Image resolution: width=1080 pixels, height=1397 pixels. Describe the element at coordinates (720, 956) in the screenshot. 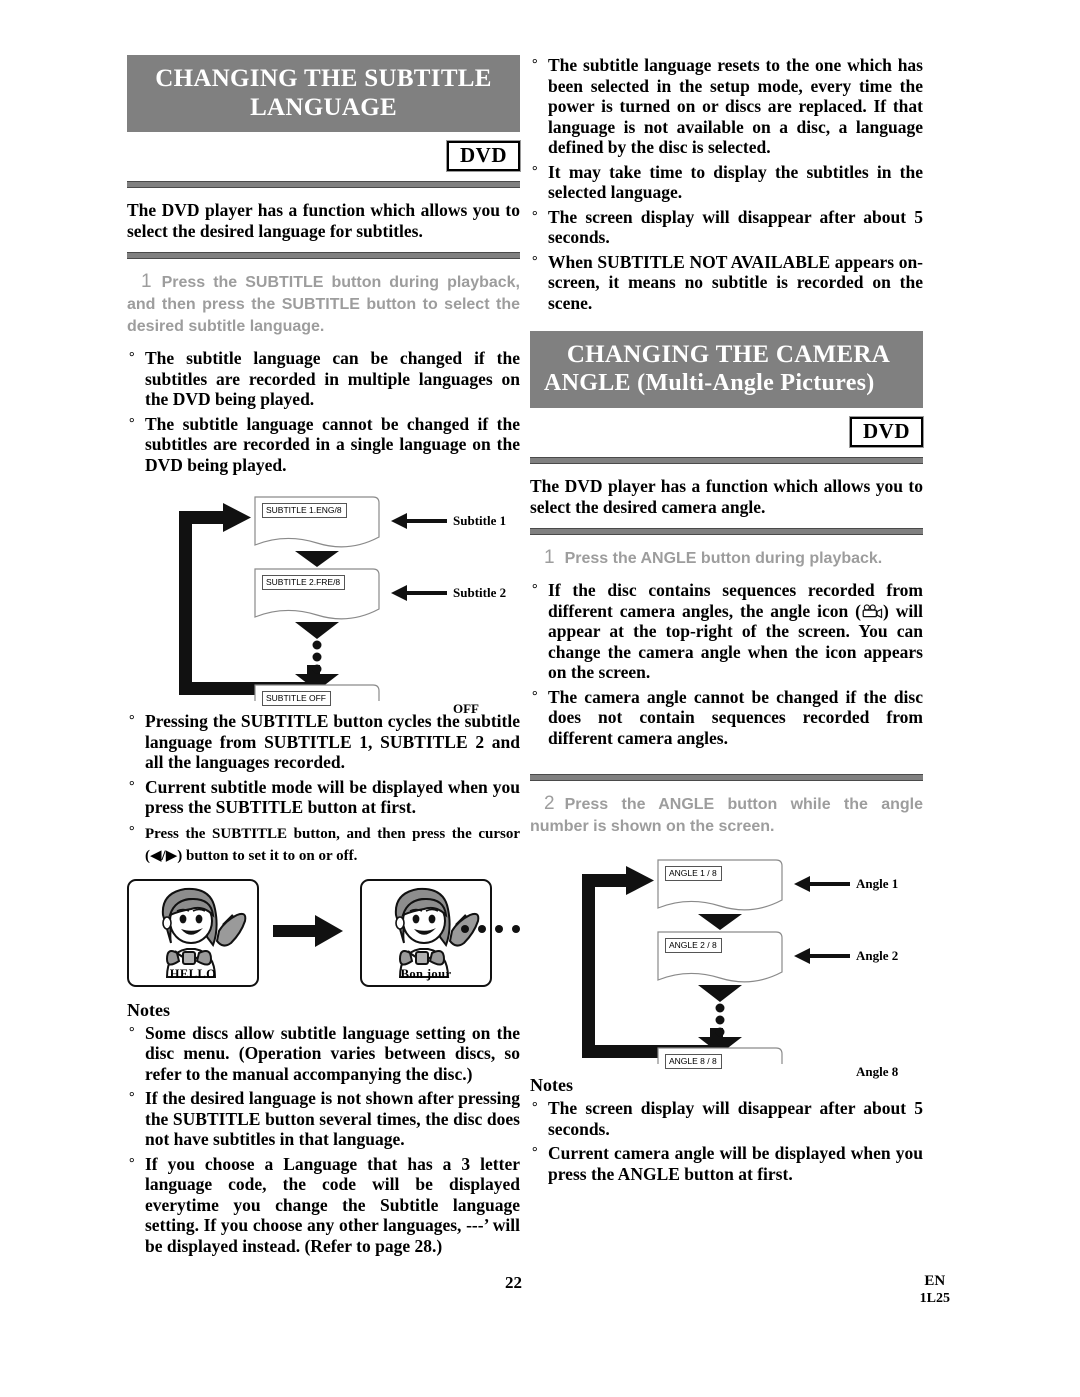

I see `screen-box-angle-2: ANGLE 2 / 8` at that location.